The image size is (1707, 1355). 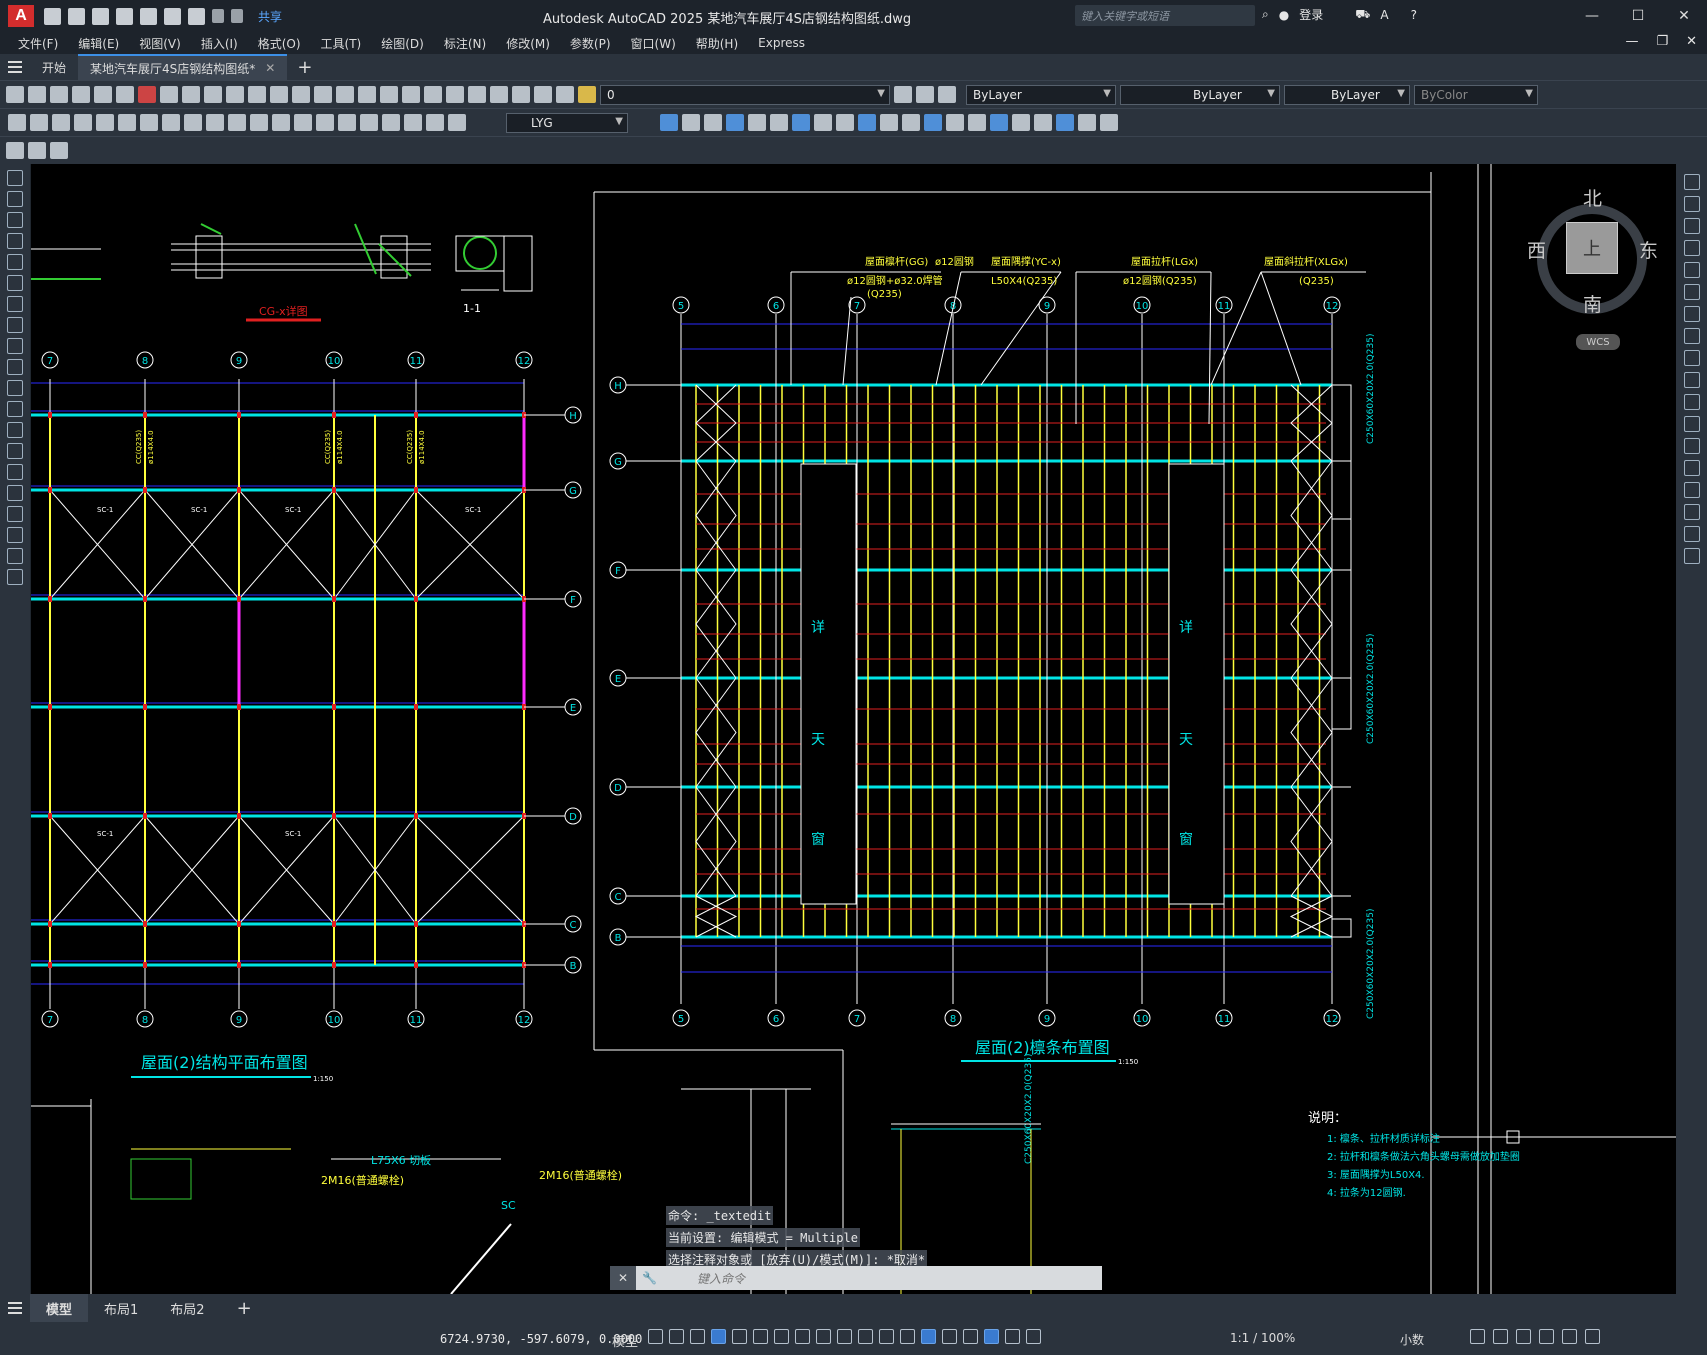 What do you see at coordinates (76, 16) in the screenshot?
I see `open-file-icon` at bounding box center [76, 16].